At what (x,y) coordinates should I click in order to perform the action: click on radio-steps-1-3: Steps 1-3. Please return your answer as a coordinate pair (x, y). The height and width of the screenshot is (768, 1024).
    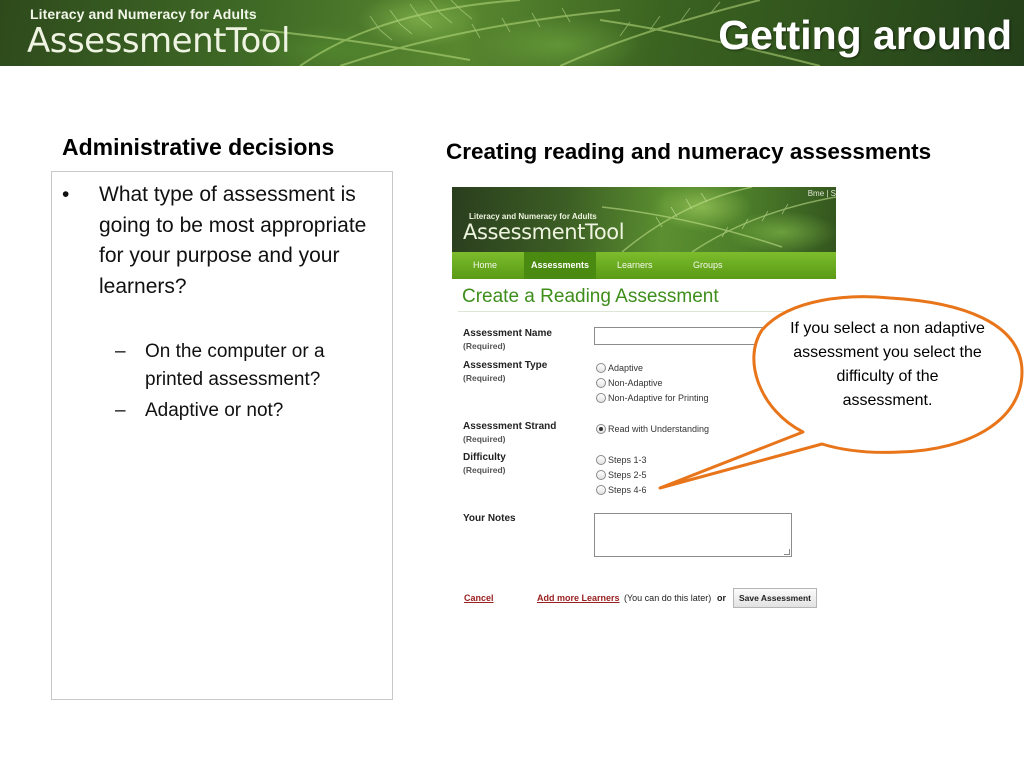
    Looking at the image, I should click on (621, 460).